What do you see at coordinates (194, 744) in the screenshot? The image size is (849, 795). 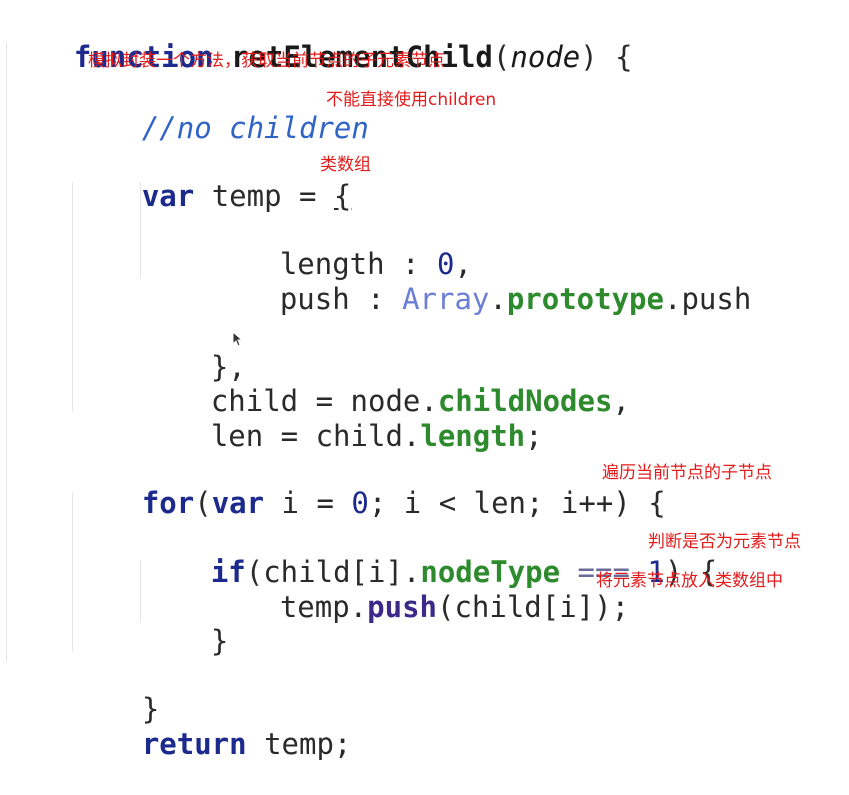 I see `keyword: return` at bounding box center [194, 744].